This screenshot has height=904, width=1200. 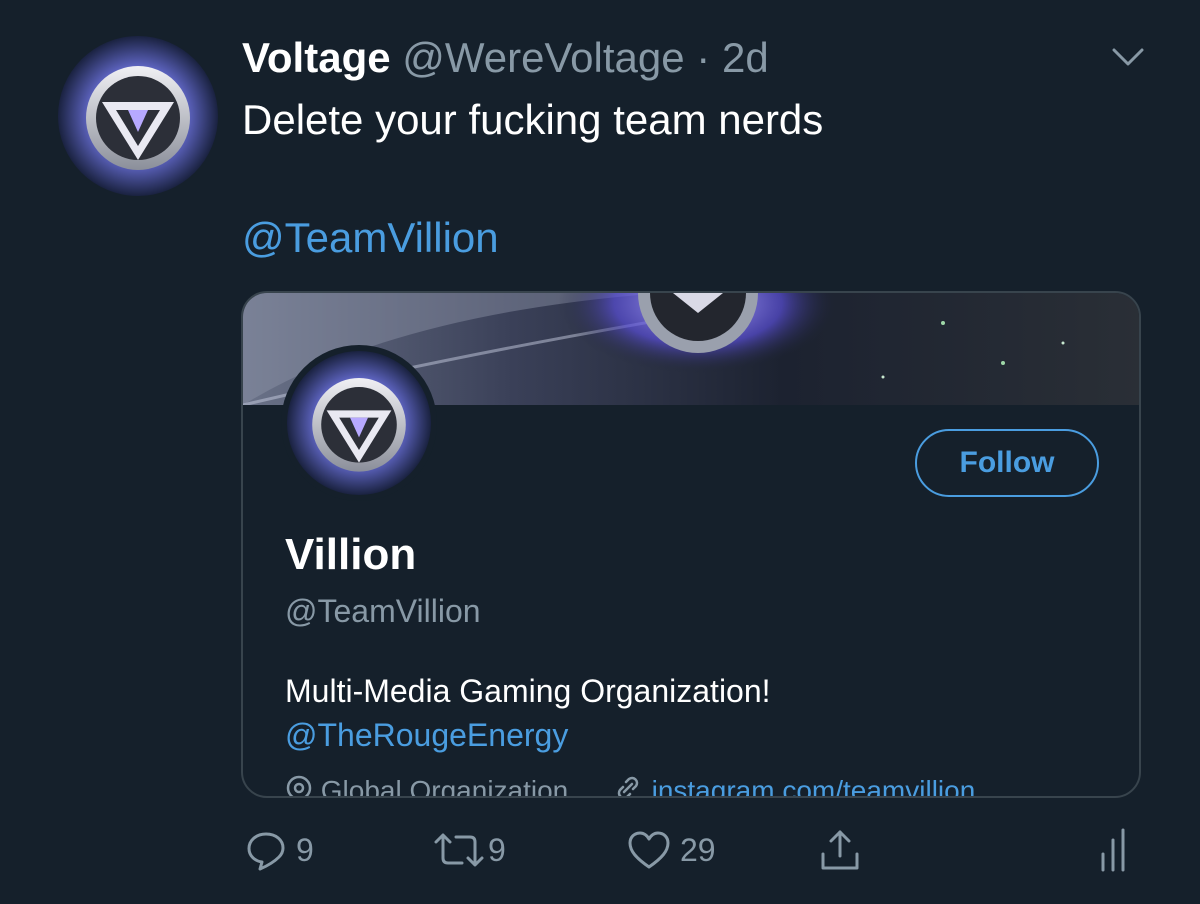 What do you see at coordinates (649, 850) in the screenshot?
I see `heart-icon` at bounding box center [649, 850].